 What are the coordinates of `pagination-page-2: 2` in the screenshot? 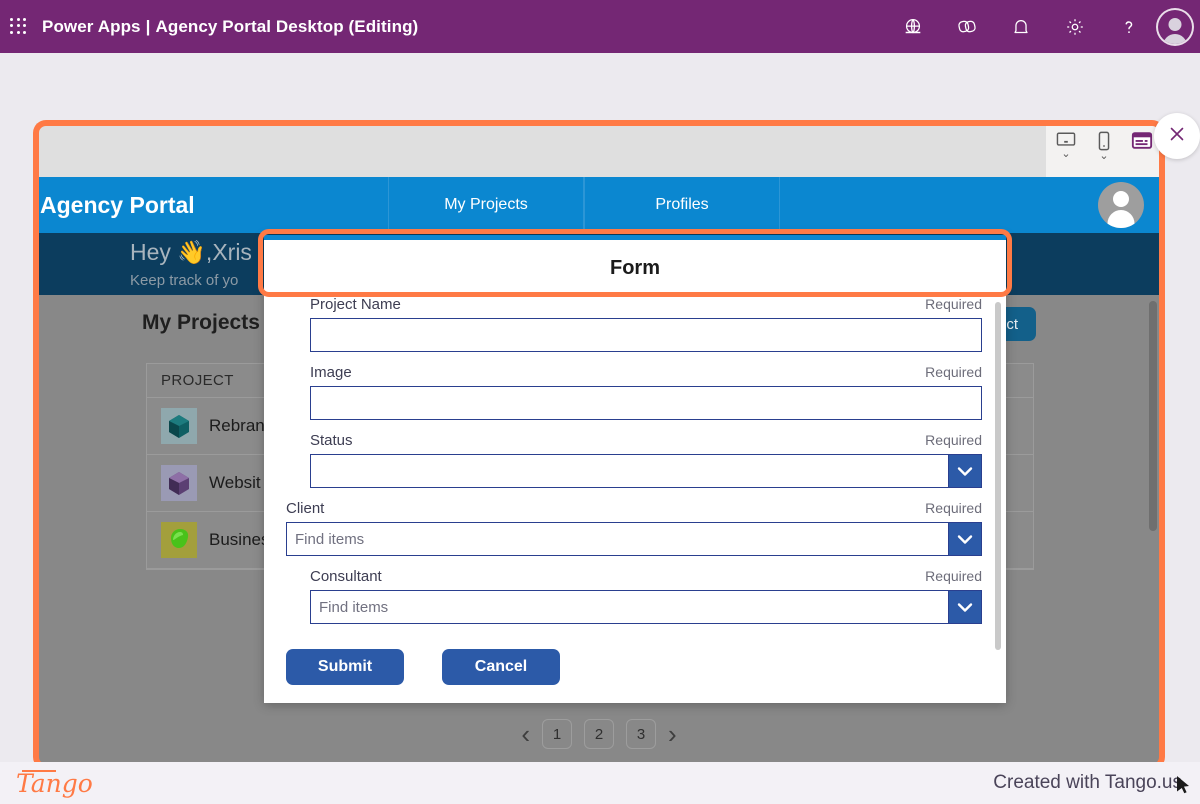 It's located at (599, 734).